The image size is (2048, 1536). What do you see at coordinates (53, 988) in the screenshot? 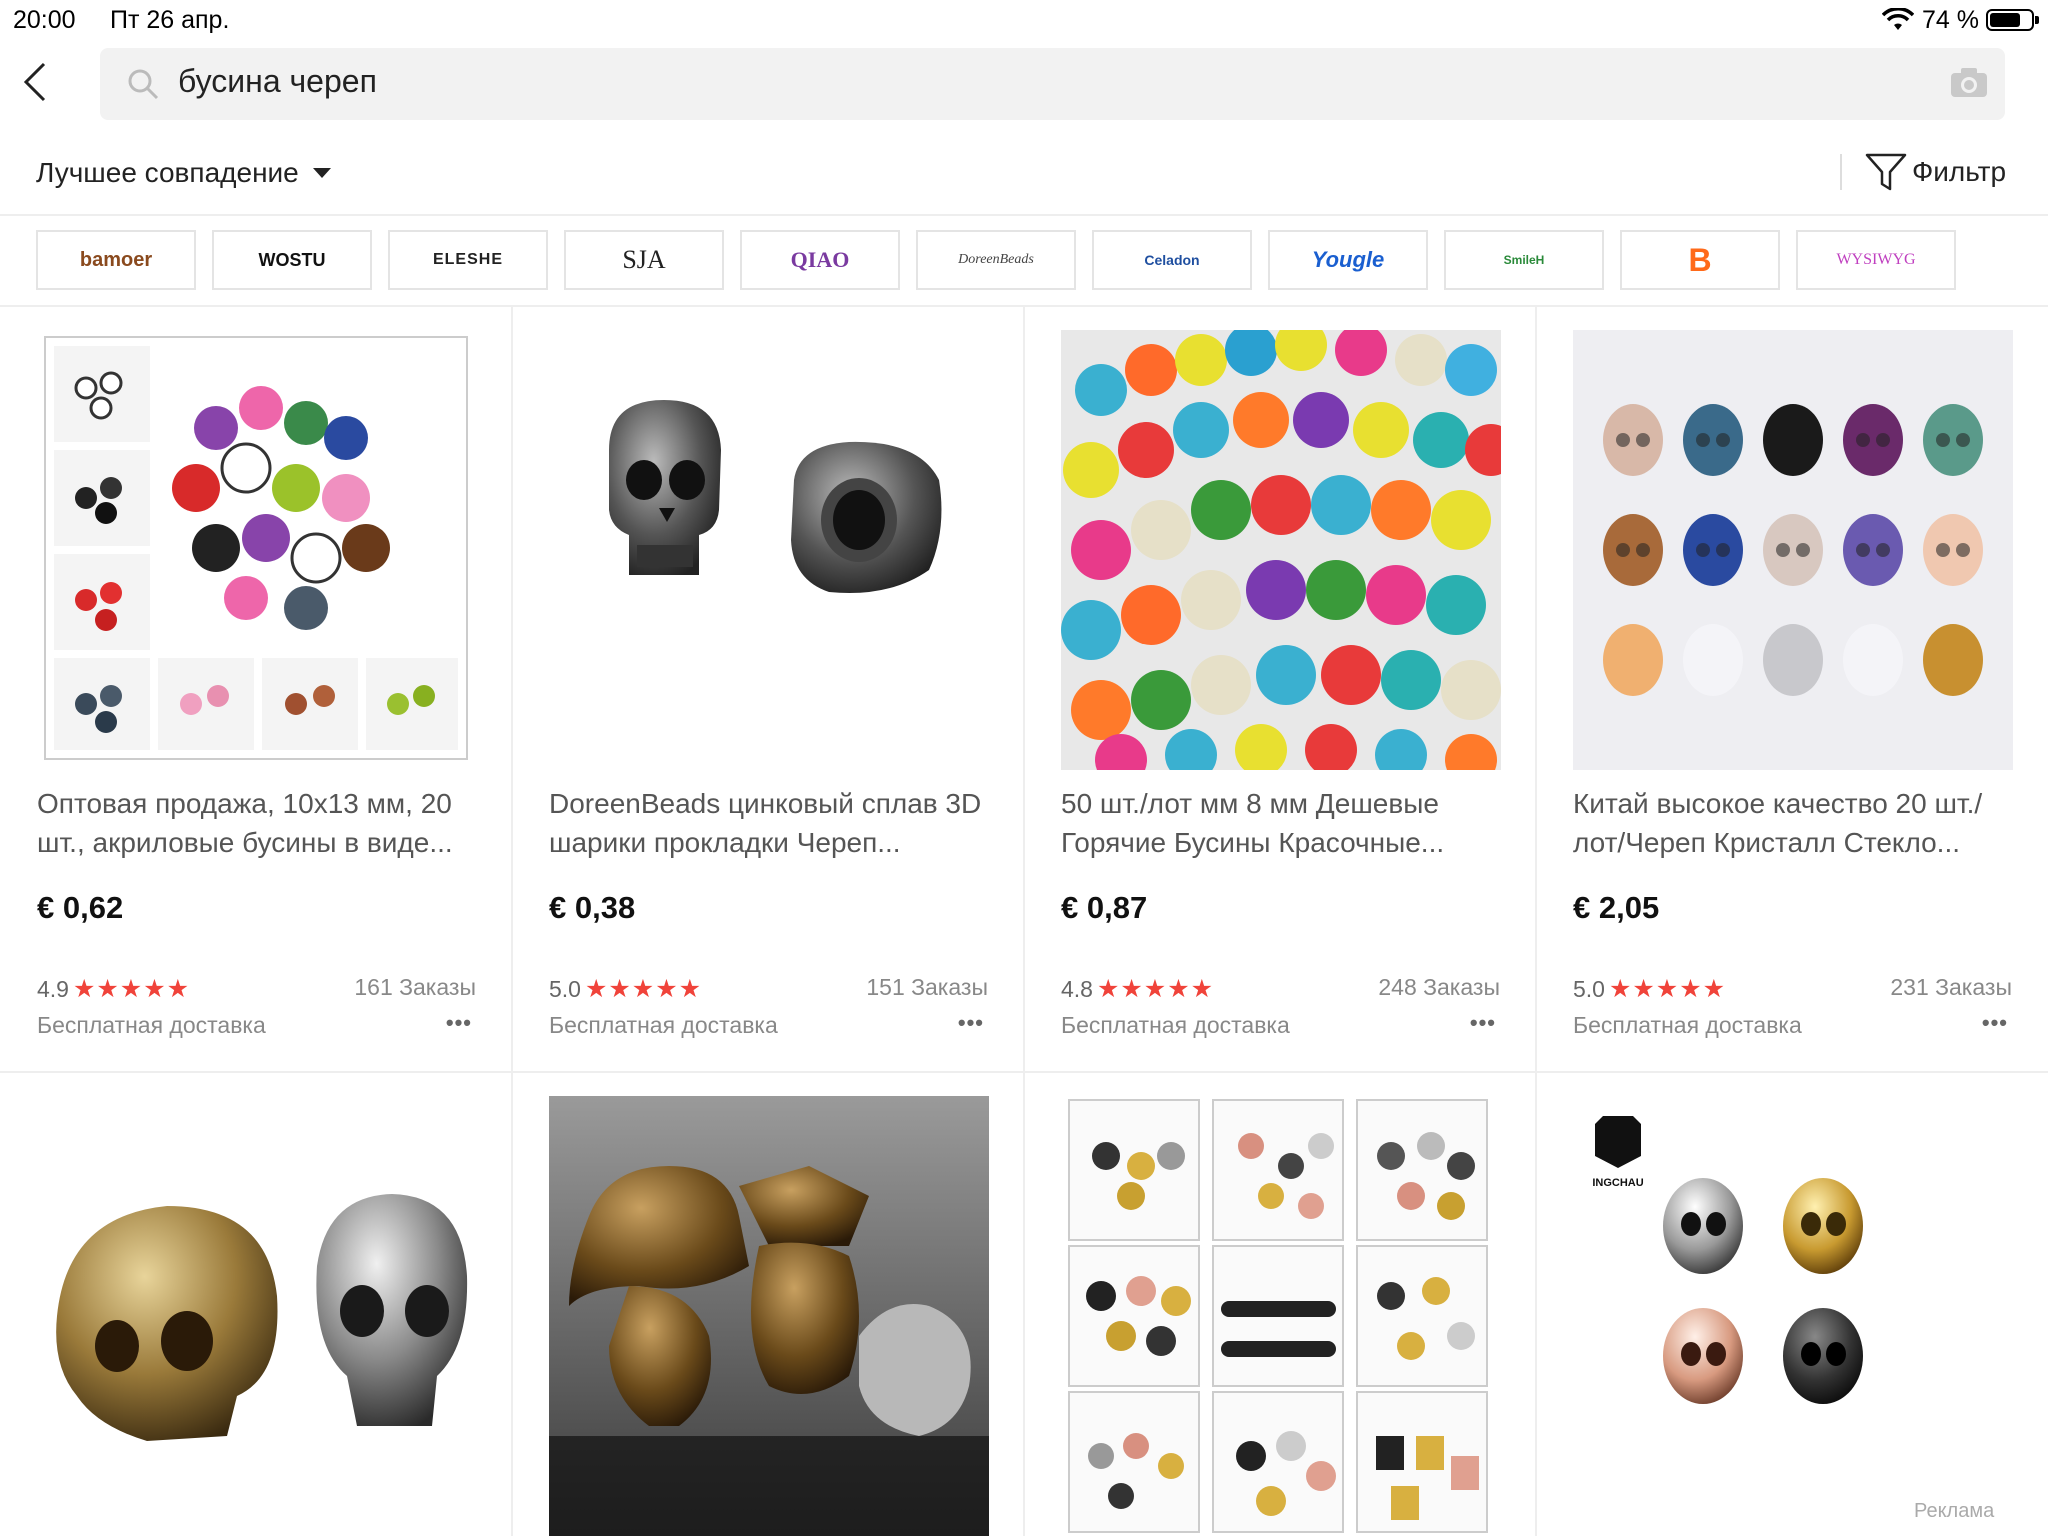
I see `rating-value: 4.9` at bounding box center [53, 988].